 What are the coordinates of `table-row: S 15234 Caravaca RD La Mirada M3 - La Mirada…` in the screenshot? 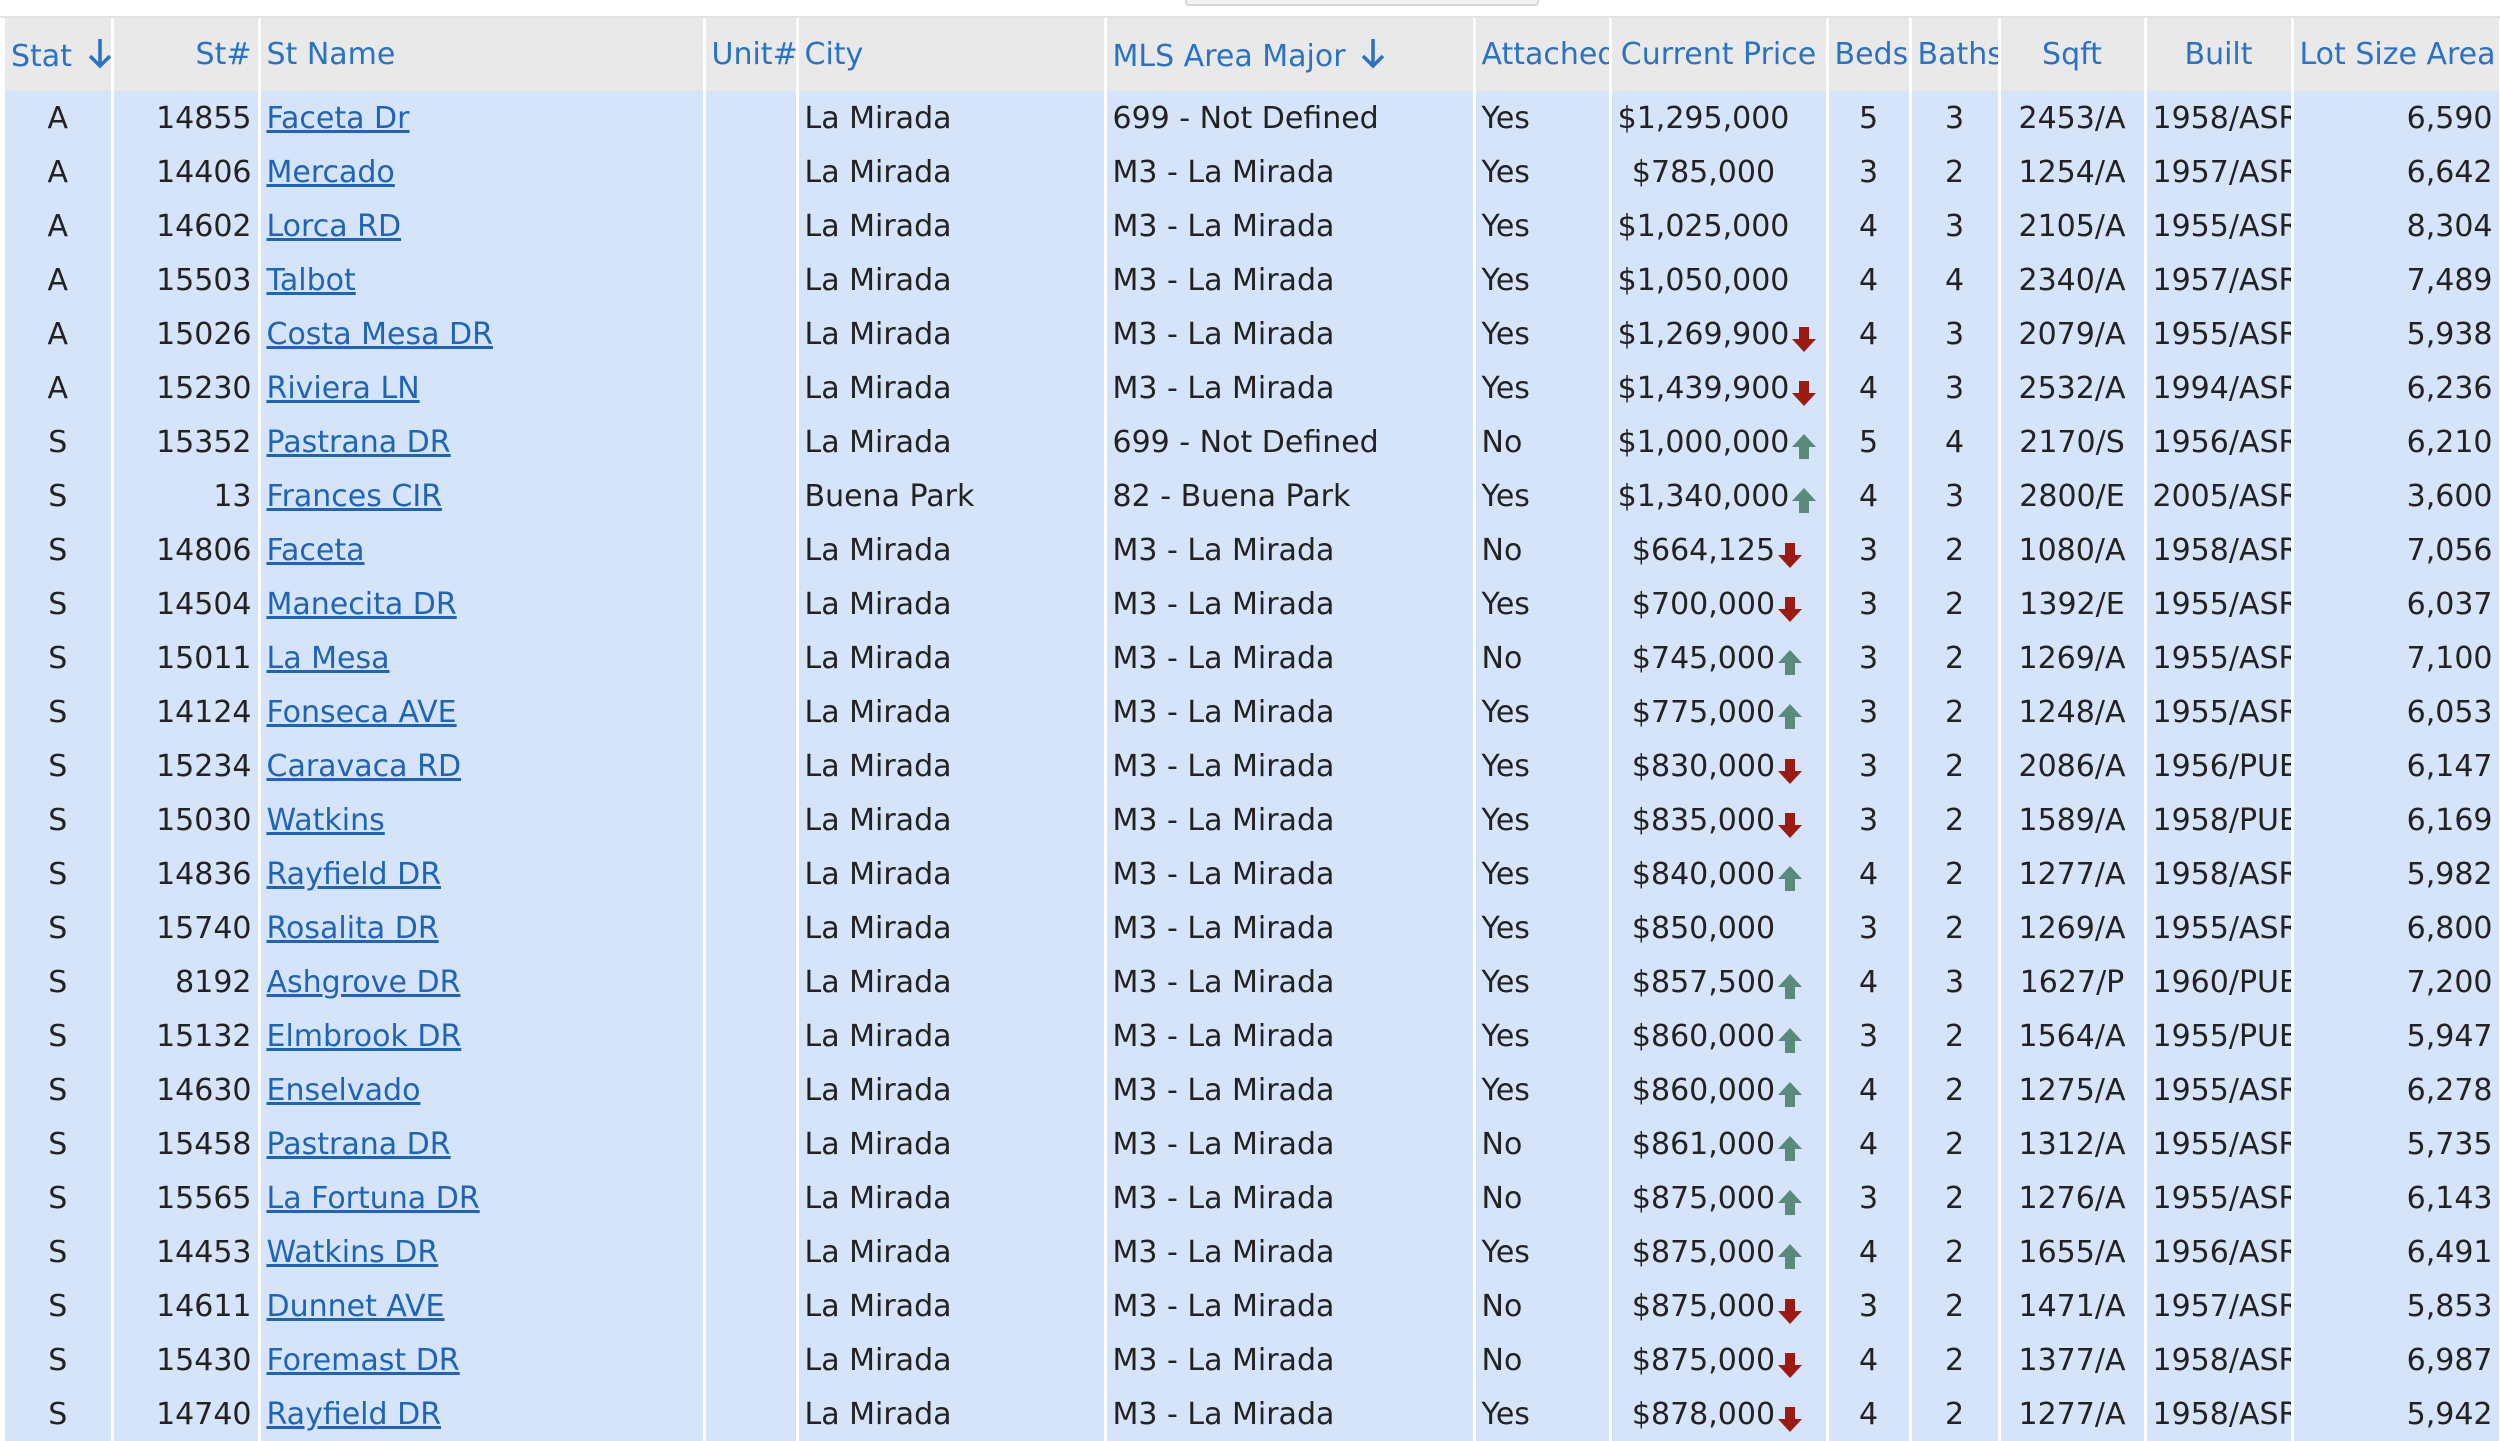 It's located at (1252, 766).